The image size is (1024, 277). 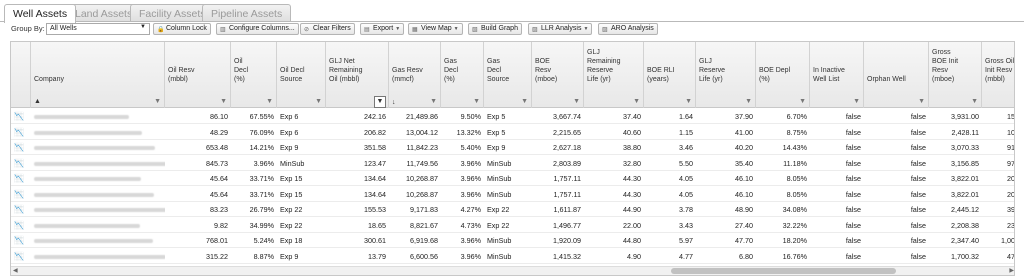 I want to click on column-header-boe-rli: BOE RLI (years) ▼, so click(x=670, y=75).